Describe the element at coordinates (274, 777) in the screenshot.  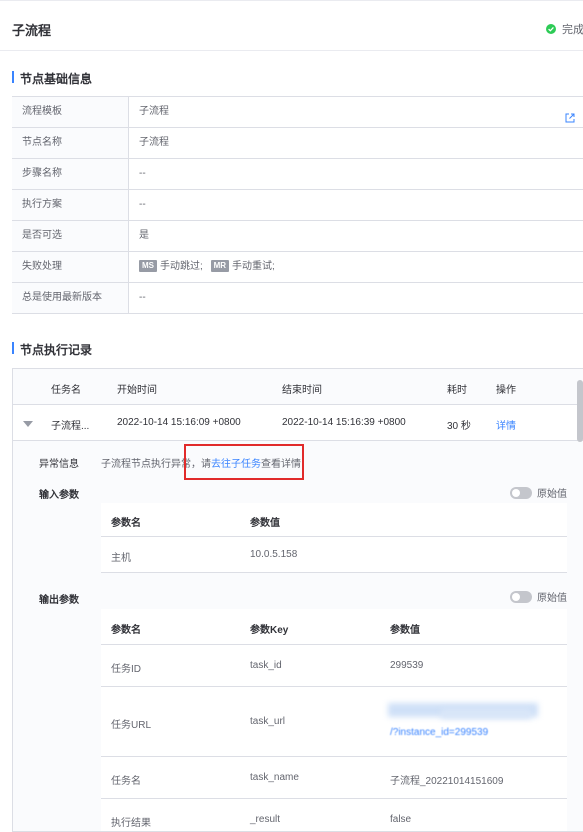
I see `param-key: task_name` at that location.